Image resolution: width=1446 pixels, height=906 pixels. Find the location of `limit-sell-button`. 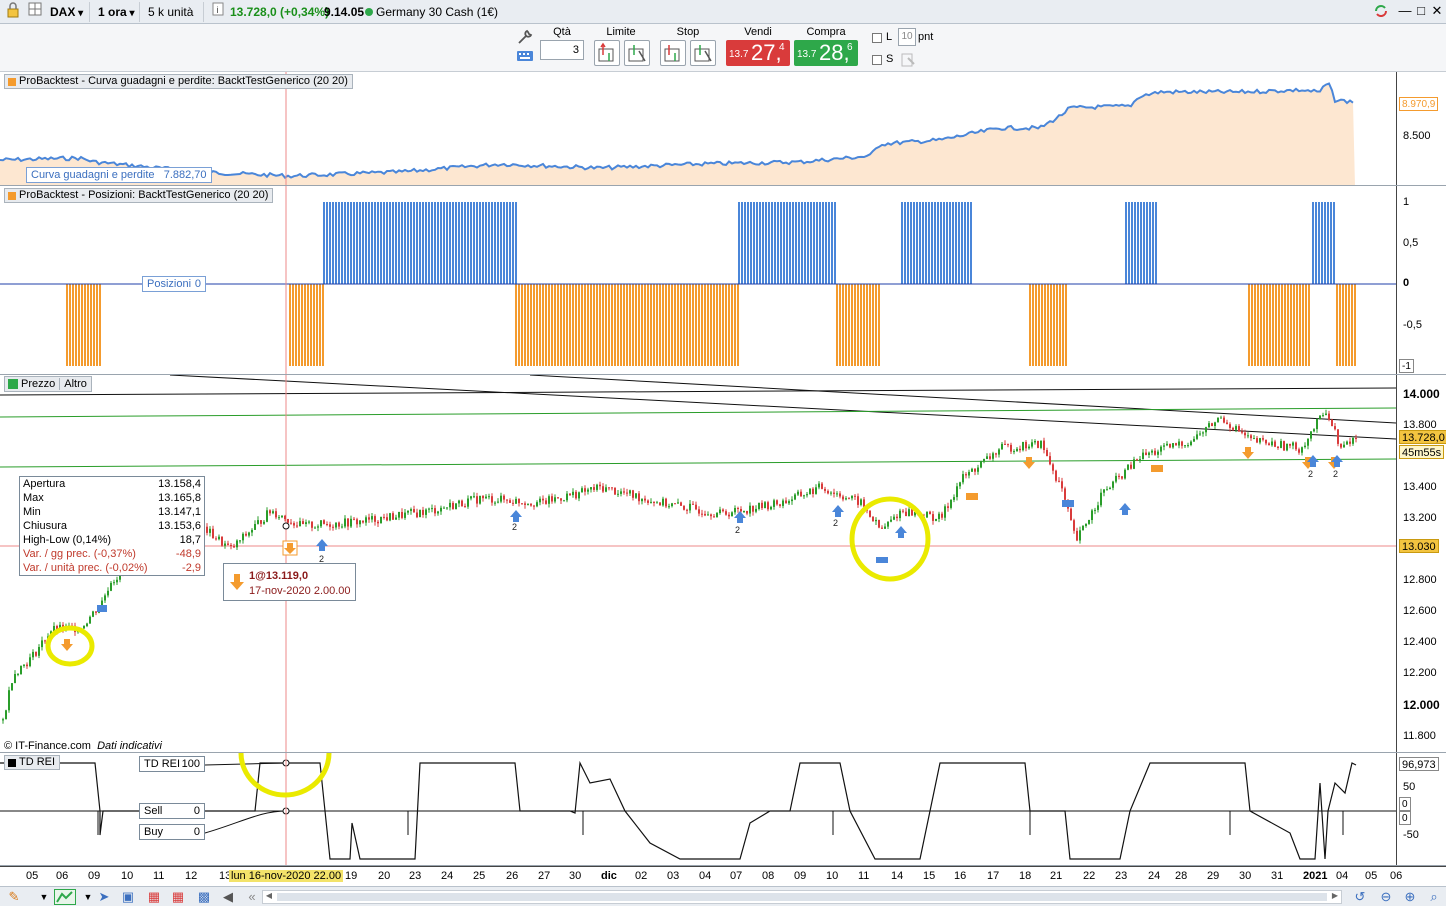

limit-sell-button is located at coordinates (637, 53).